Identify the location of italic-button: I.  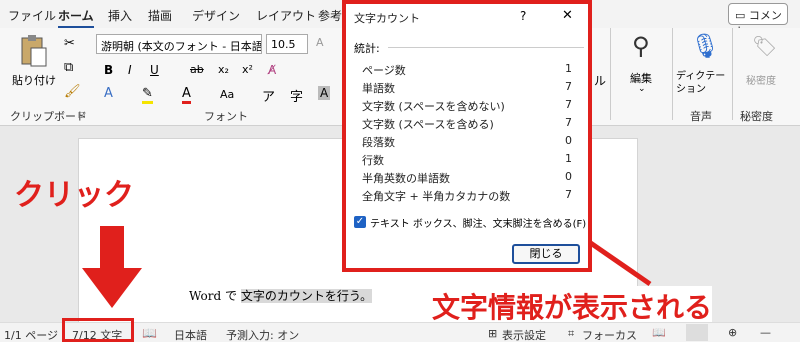
(130, 70).